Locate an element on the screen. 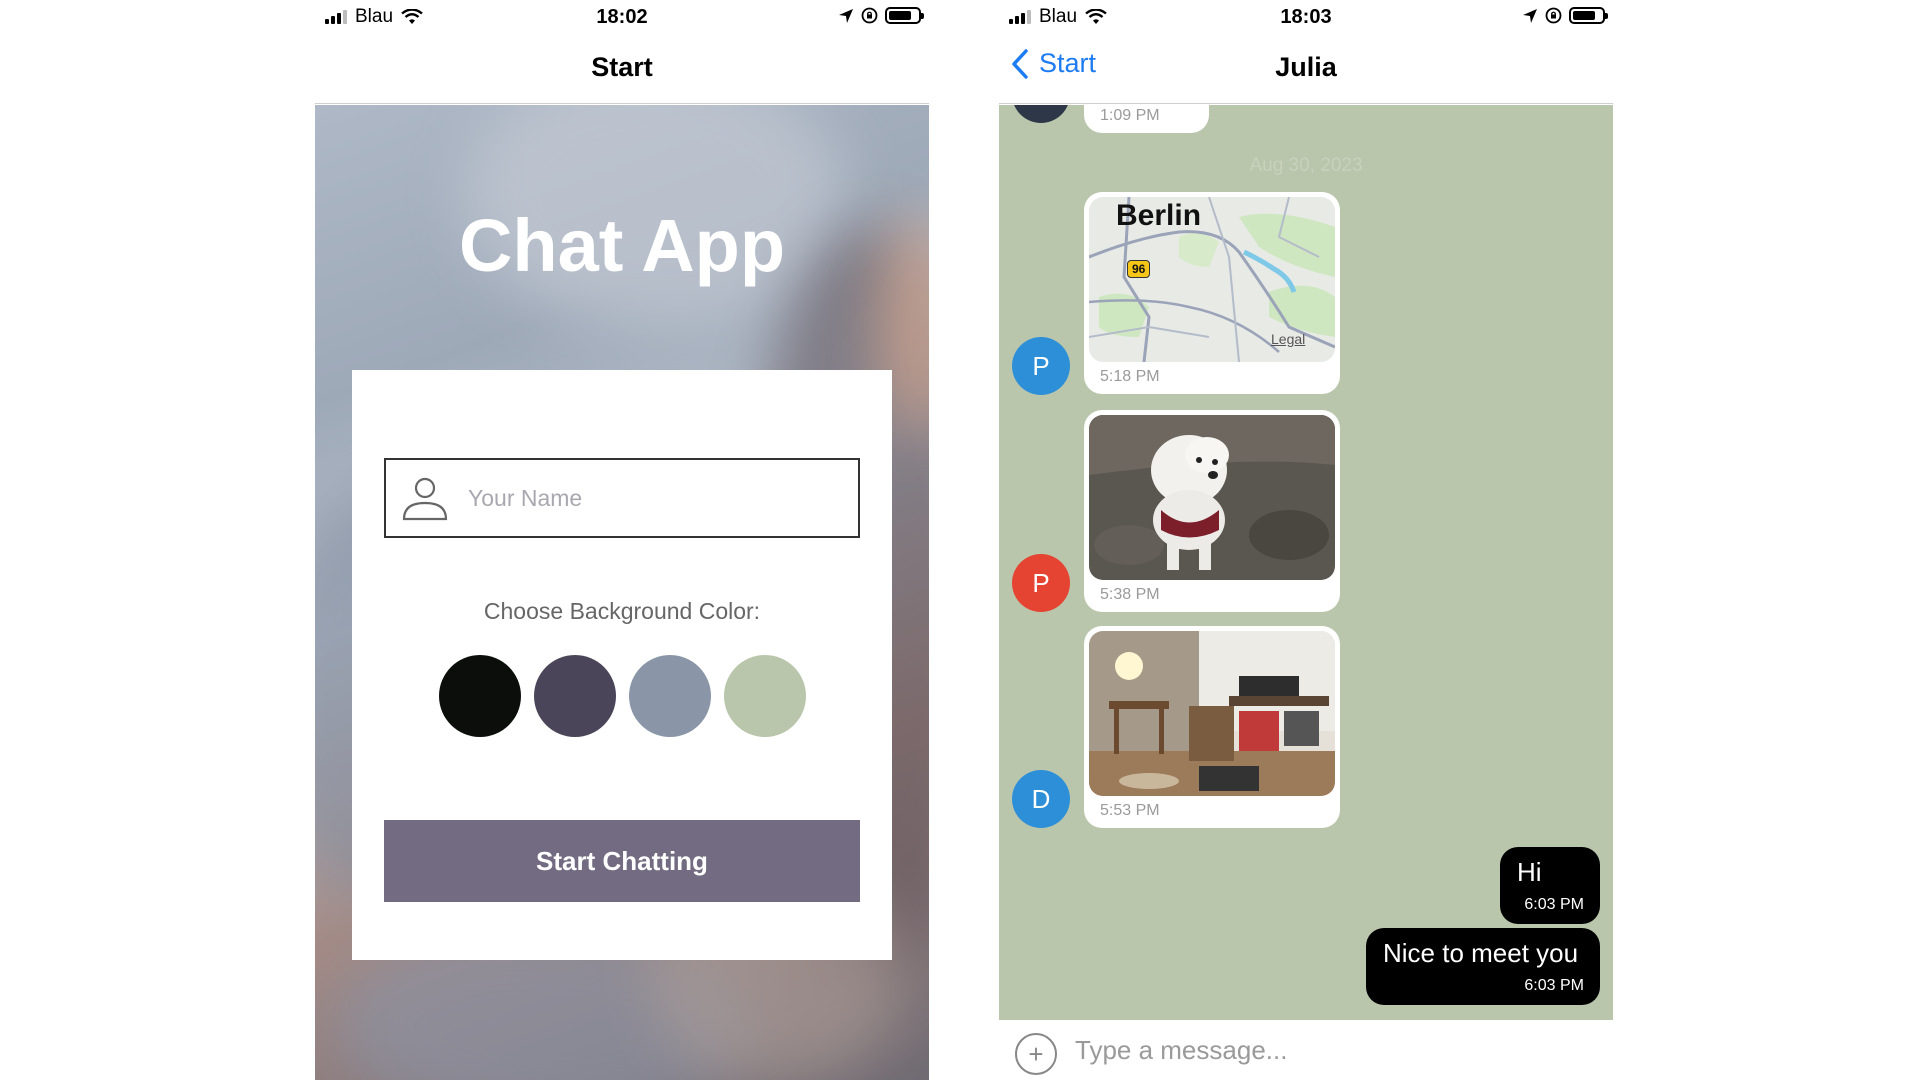 Image resolution: width=1920 pixels, height=1080 pixels. status-time: 18:03 is located at coordinates (1306, 17).